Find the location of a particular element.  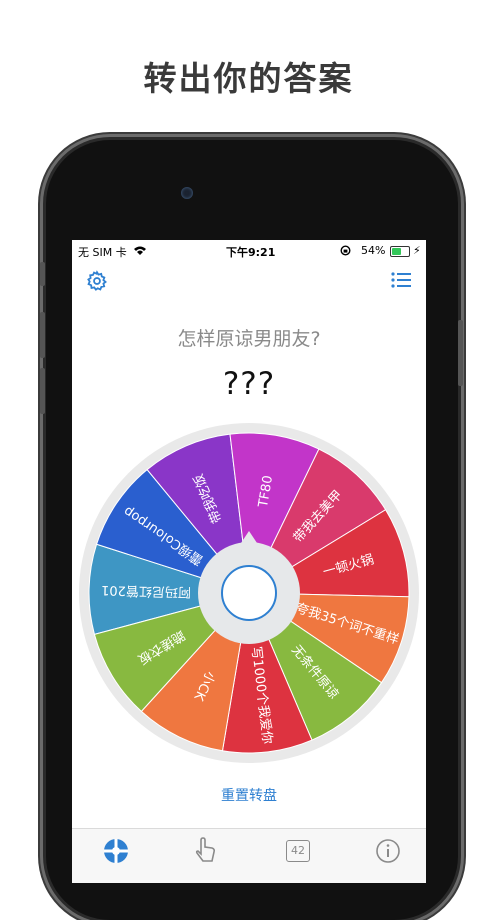

number-icon: 42 is located at coordinates (298, 851).